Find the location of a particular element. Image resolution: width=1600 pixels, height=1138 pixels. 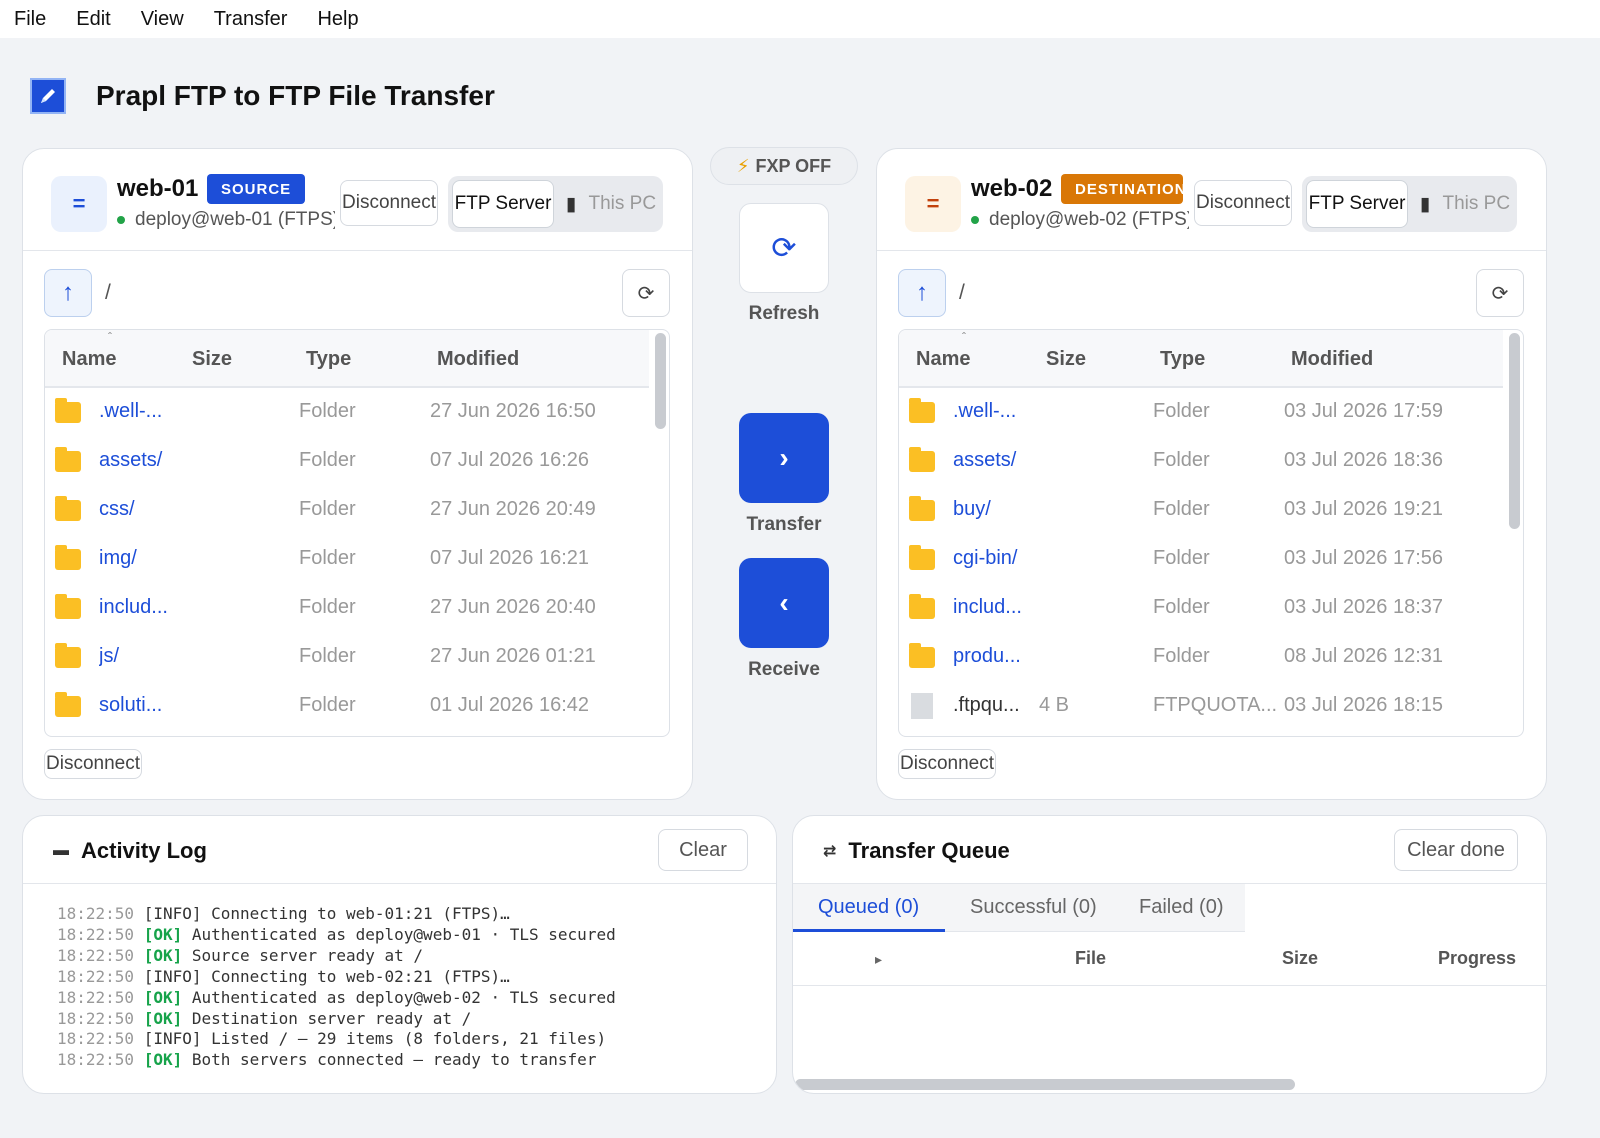

transfer-queue-header: ⇄ Transfer Queue Clear done is located at coordinates (1169, 850).